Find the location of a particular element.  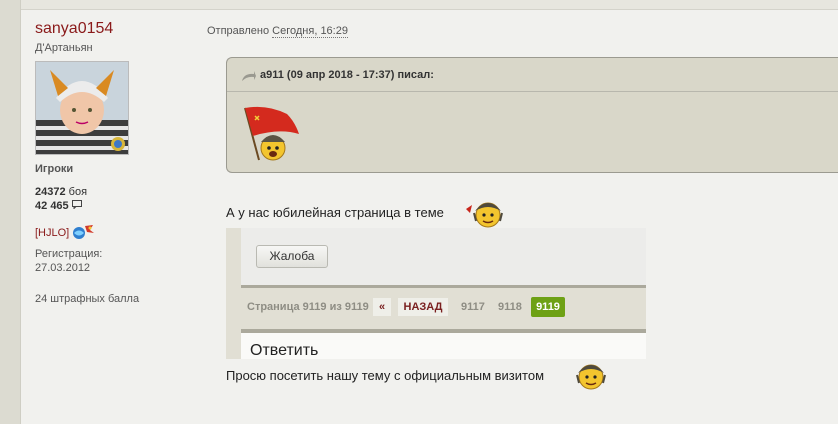

battles-stat: 24372 боя is located at coordinates (61, 192).